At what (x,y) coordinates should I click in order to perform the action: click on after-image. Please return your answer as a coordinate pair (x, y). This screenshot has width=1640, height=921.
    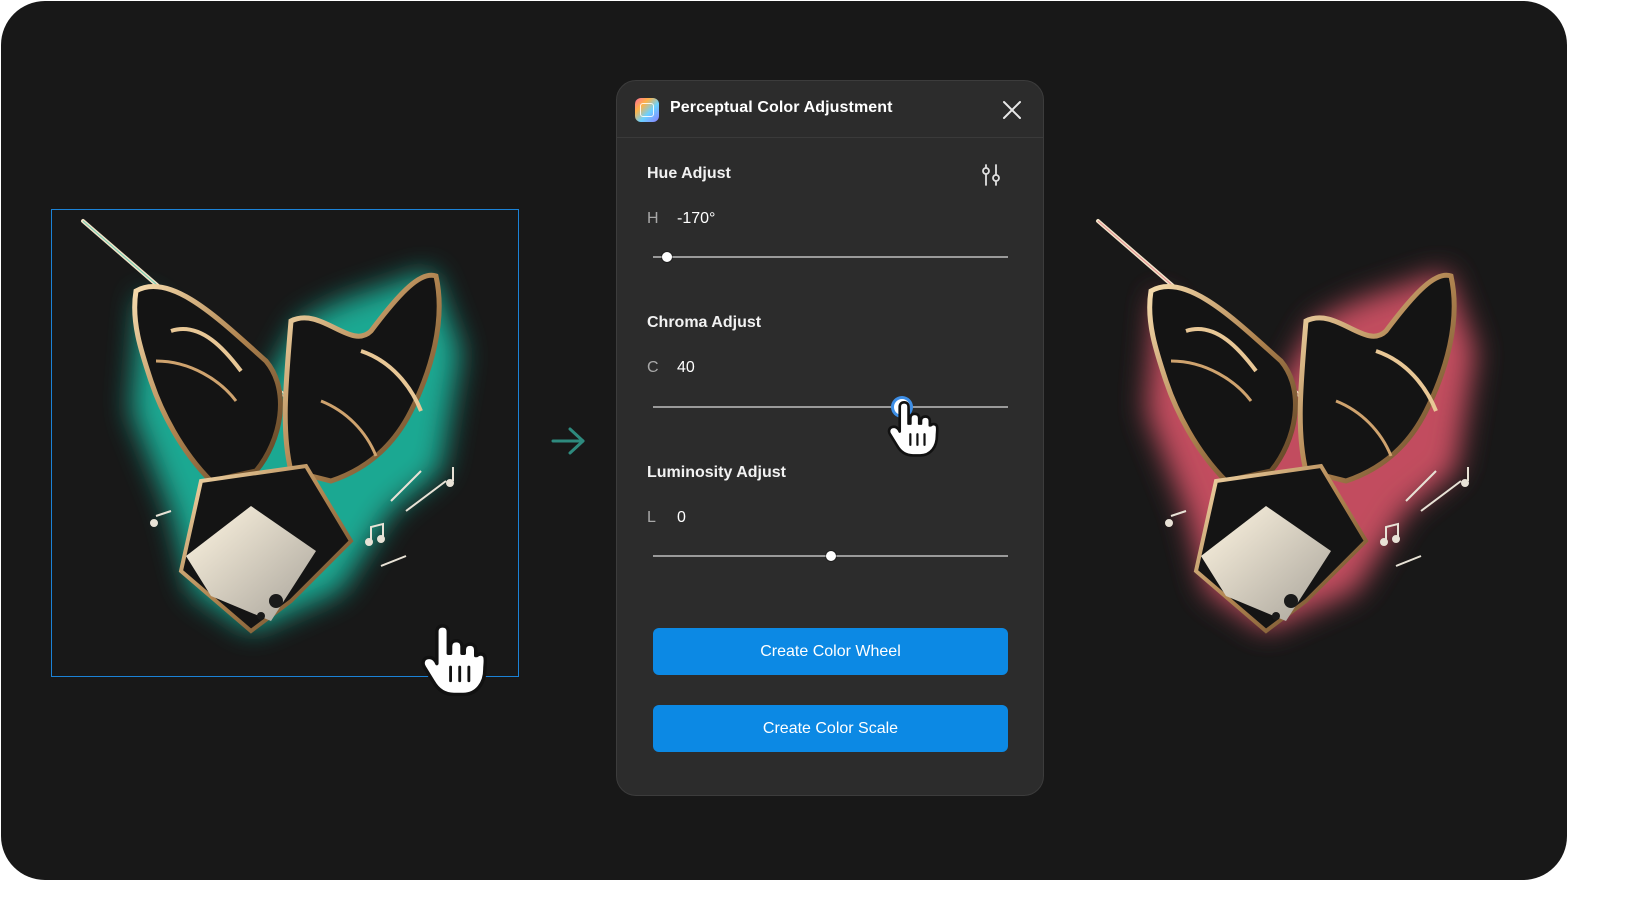
    Looking at the image, I should click on (1301, 441).